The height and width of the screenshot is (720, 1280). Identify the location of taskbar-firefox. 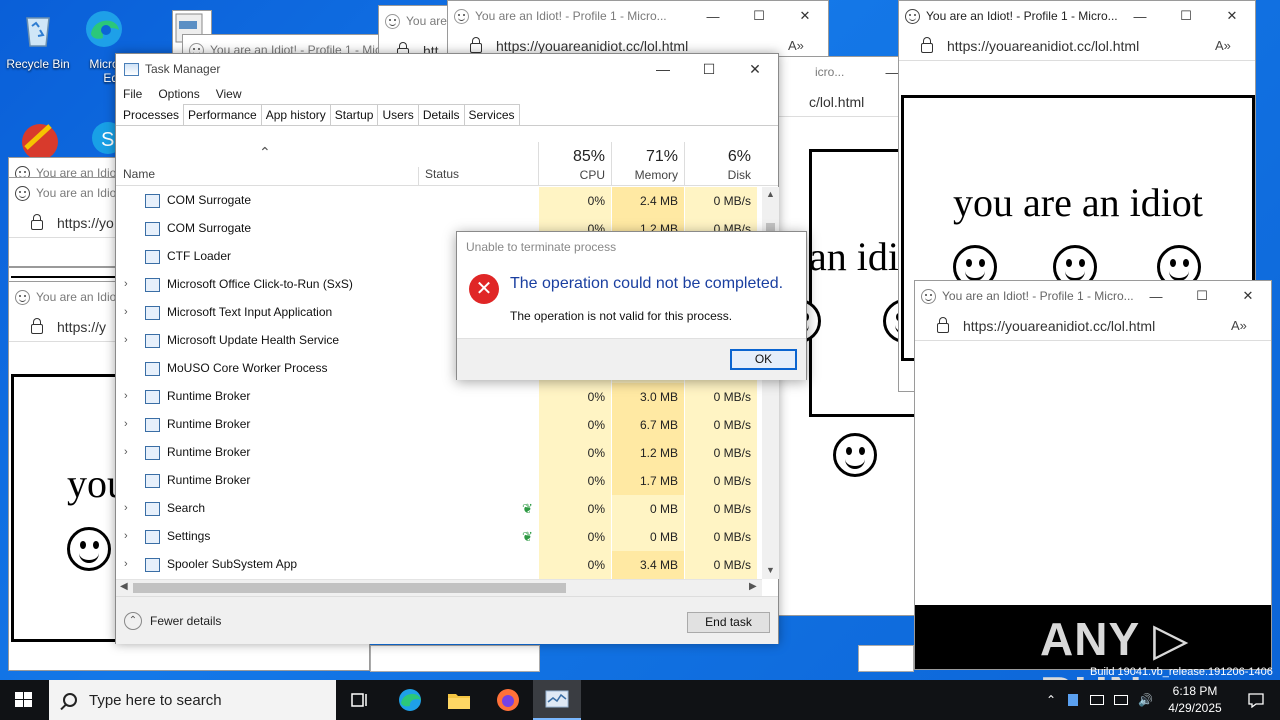
(508, 700).